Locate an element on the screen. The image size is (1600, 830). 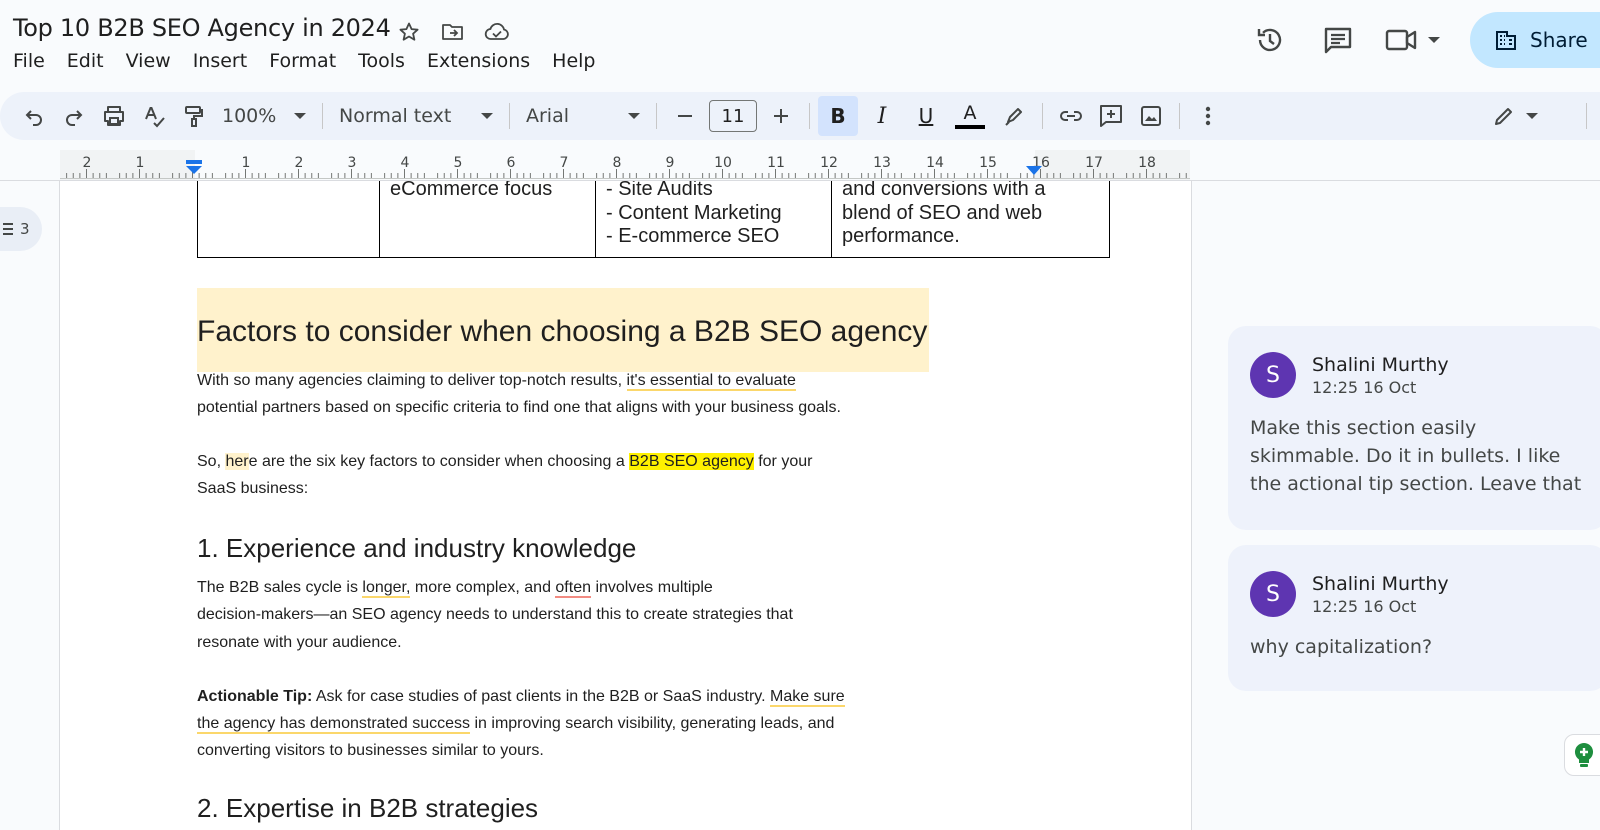
left-indent-marker is located at coordinates (194, 170).